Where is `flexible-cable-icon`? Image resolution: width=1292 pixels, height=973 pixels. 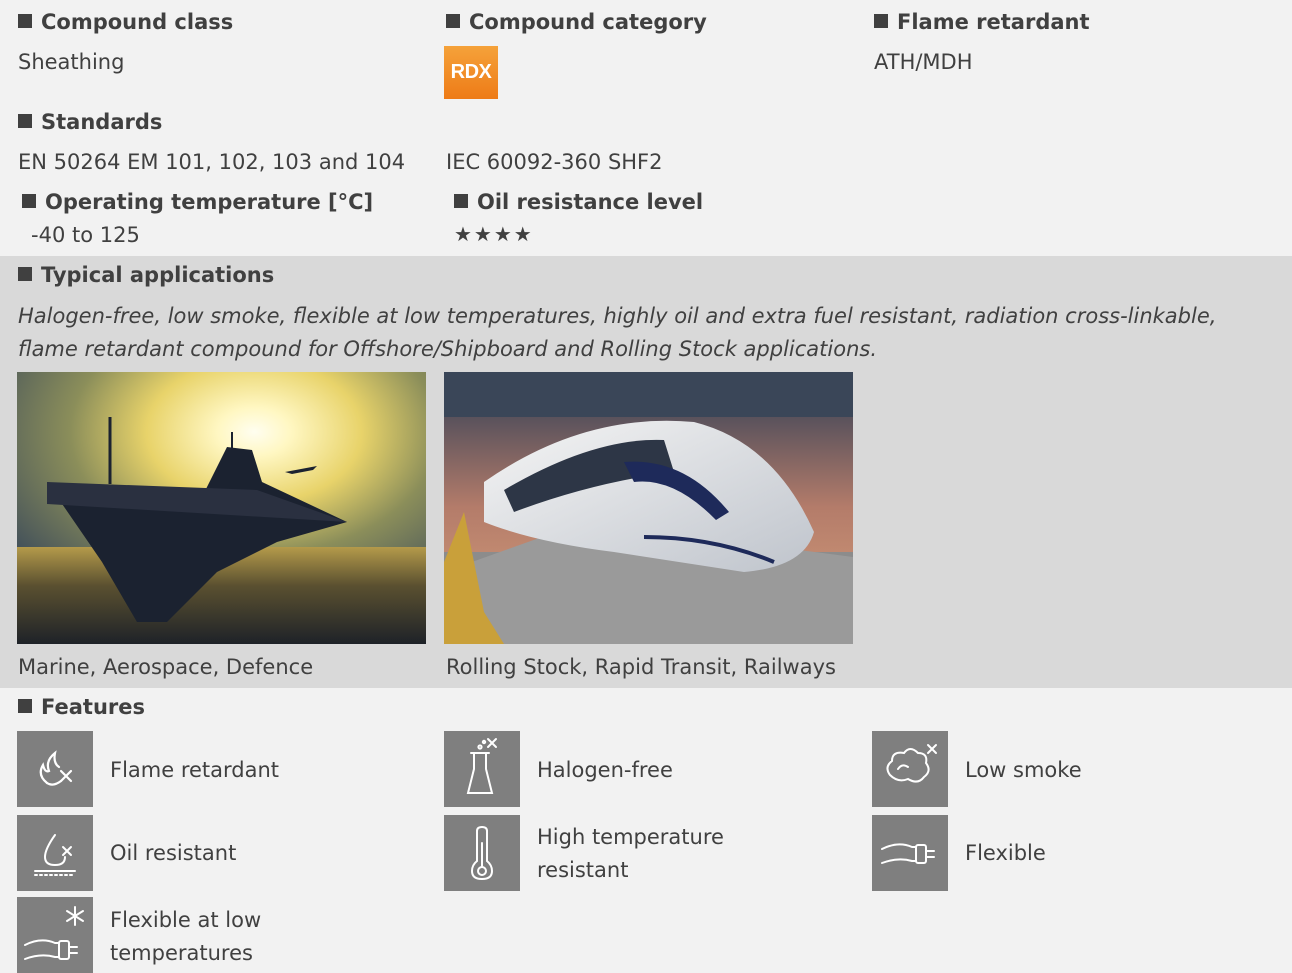
flexible-cable-icon is located at coordinates (910, 853).